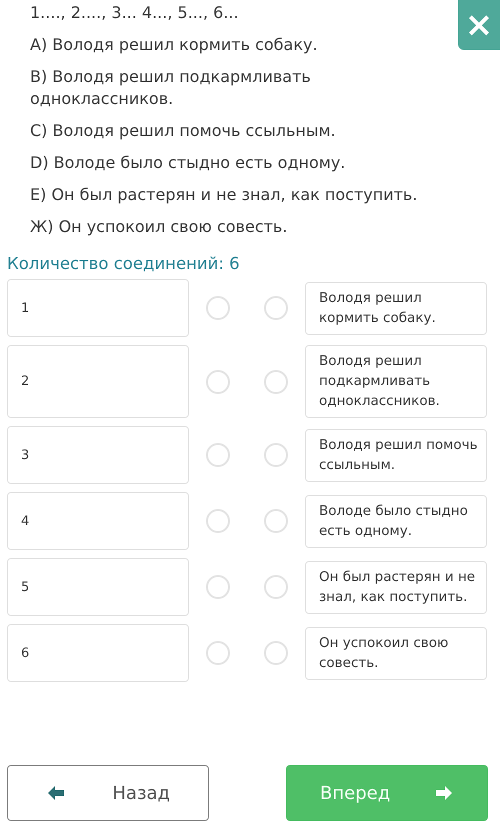  What do you see at coordinates (171, 88) in the screenshot?
I see `option-text: B) Володя решил подкармливать одноклассников.` at bounding box center [171, 88].